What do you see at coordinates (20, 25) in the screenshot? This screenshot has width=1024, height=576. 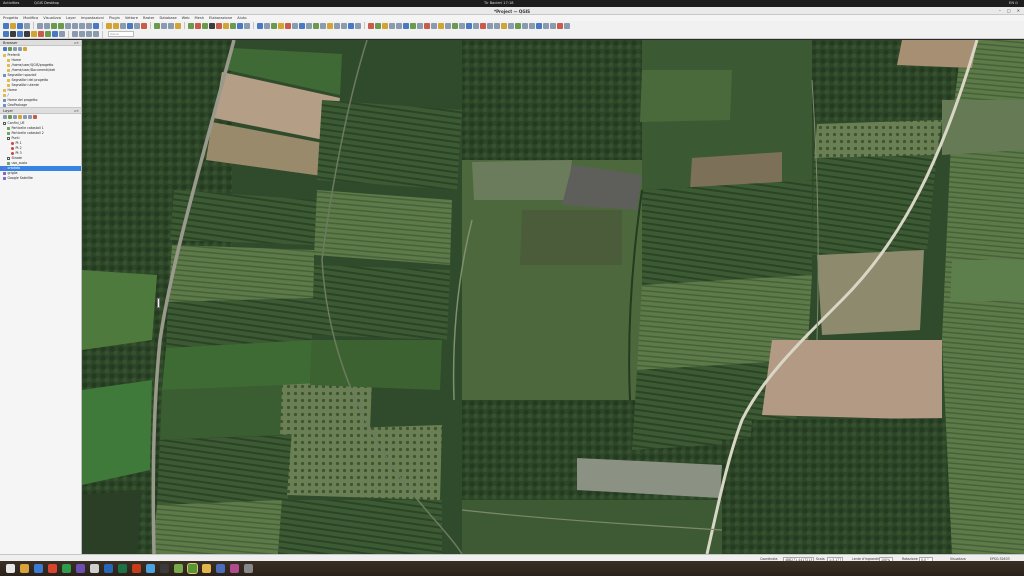 I see `save-project-icon` at bounding box center [20, 25].